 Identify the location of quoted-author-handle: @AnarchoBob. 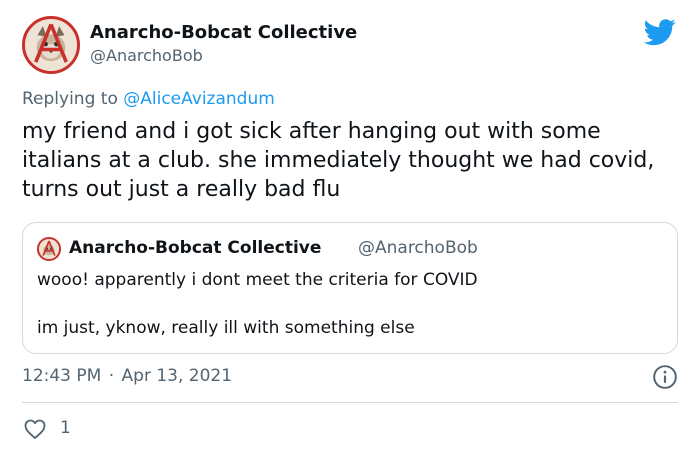
(418, 248).